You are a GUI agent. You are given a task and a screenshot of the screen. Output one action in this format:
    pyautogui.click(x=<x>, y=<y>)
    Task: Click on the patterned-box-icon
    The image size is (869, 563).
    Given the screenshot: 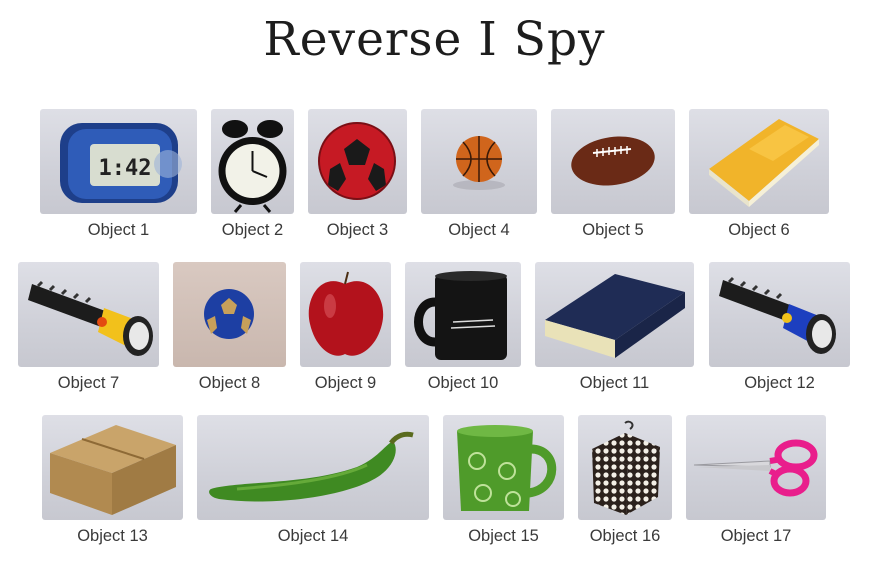 What is the action you would take?
    pyautogui.click(x=625, y=467)
    